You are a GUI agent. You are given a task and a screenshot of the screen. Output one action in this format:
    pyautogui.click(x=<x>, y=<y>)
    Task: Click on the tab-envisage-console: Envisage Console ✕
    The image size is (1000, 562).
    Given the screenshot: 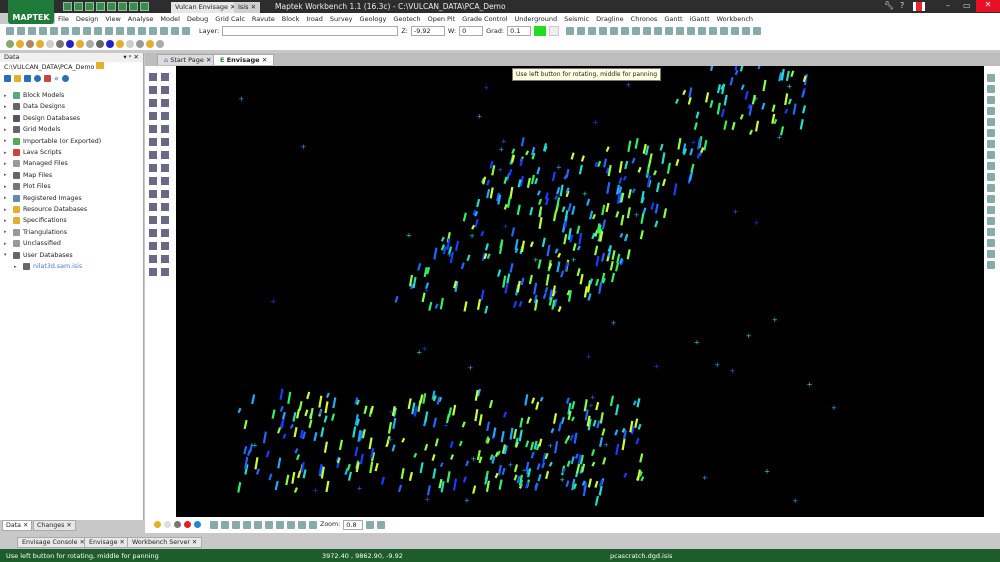 What is the action you would take?
    pyautogui.click(x=53, y=542)
    